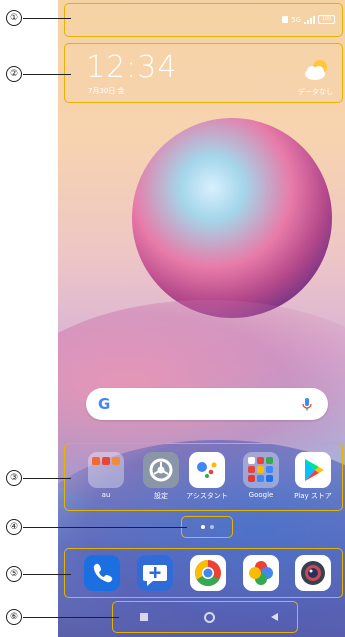 This screenshot has width=345, height=637. Describe the element at coordinates (203, 73) in the screenshot. I see `frame-clock-widget` at that location.